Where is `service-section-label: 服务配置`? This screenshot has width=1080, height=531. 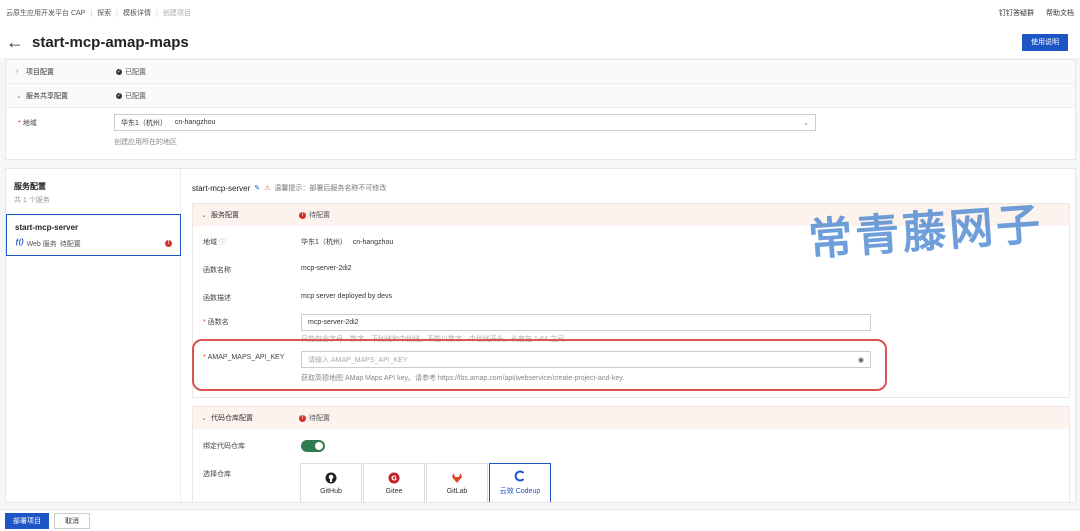
service-section-label: 服务配置 is located at coordinates (225, 215).